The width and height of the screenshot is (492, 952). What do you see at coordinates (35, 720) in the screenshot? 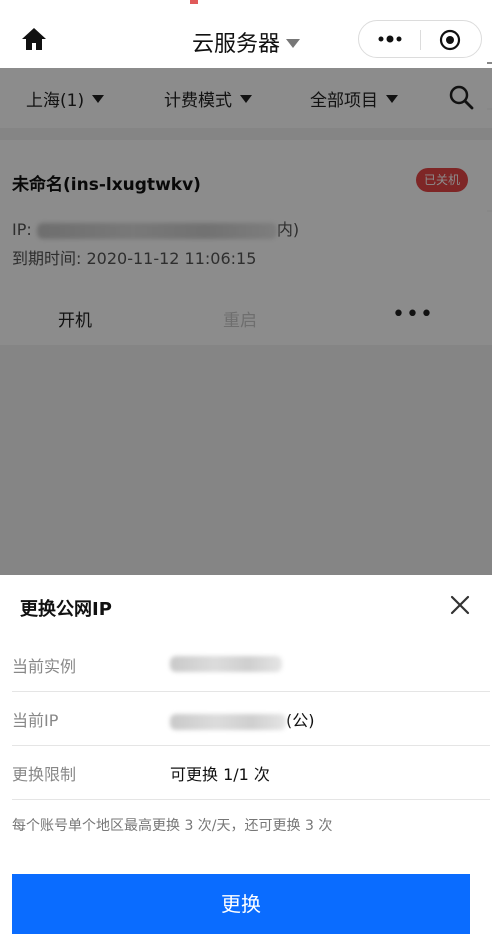
I see `current-ip-label: 当前IP` at bounding box center [35, 720].